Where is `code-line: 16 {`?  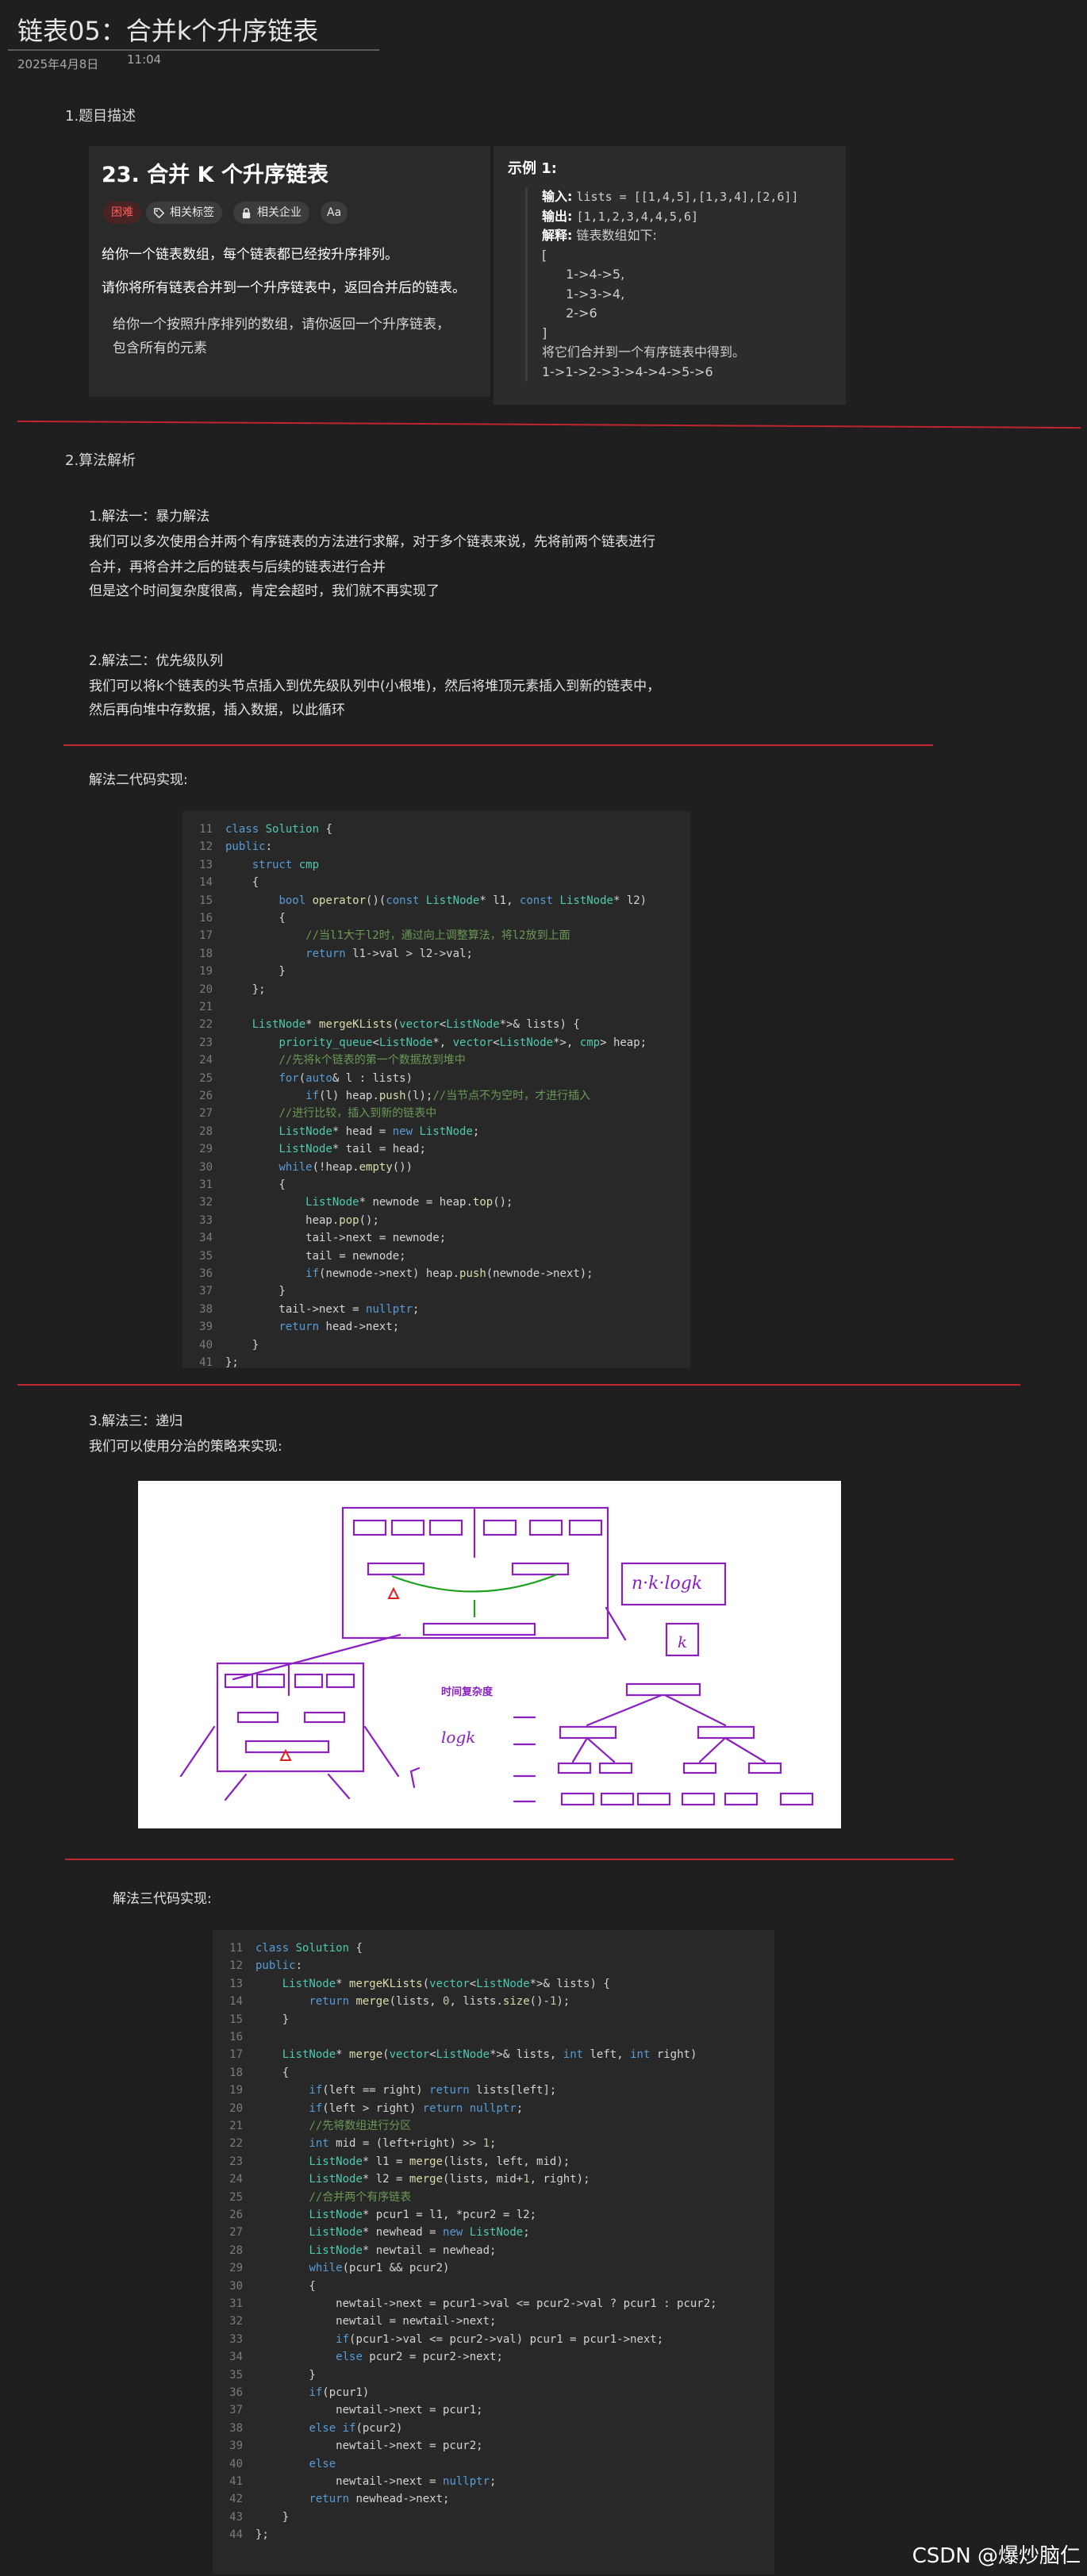
code-line: 16 { is located at coordinates (234, 919).